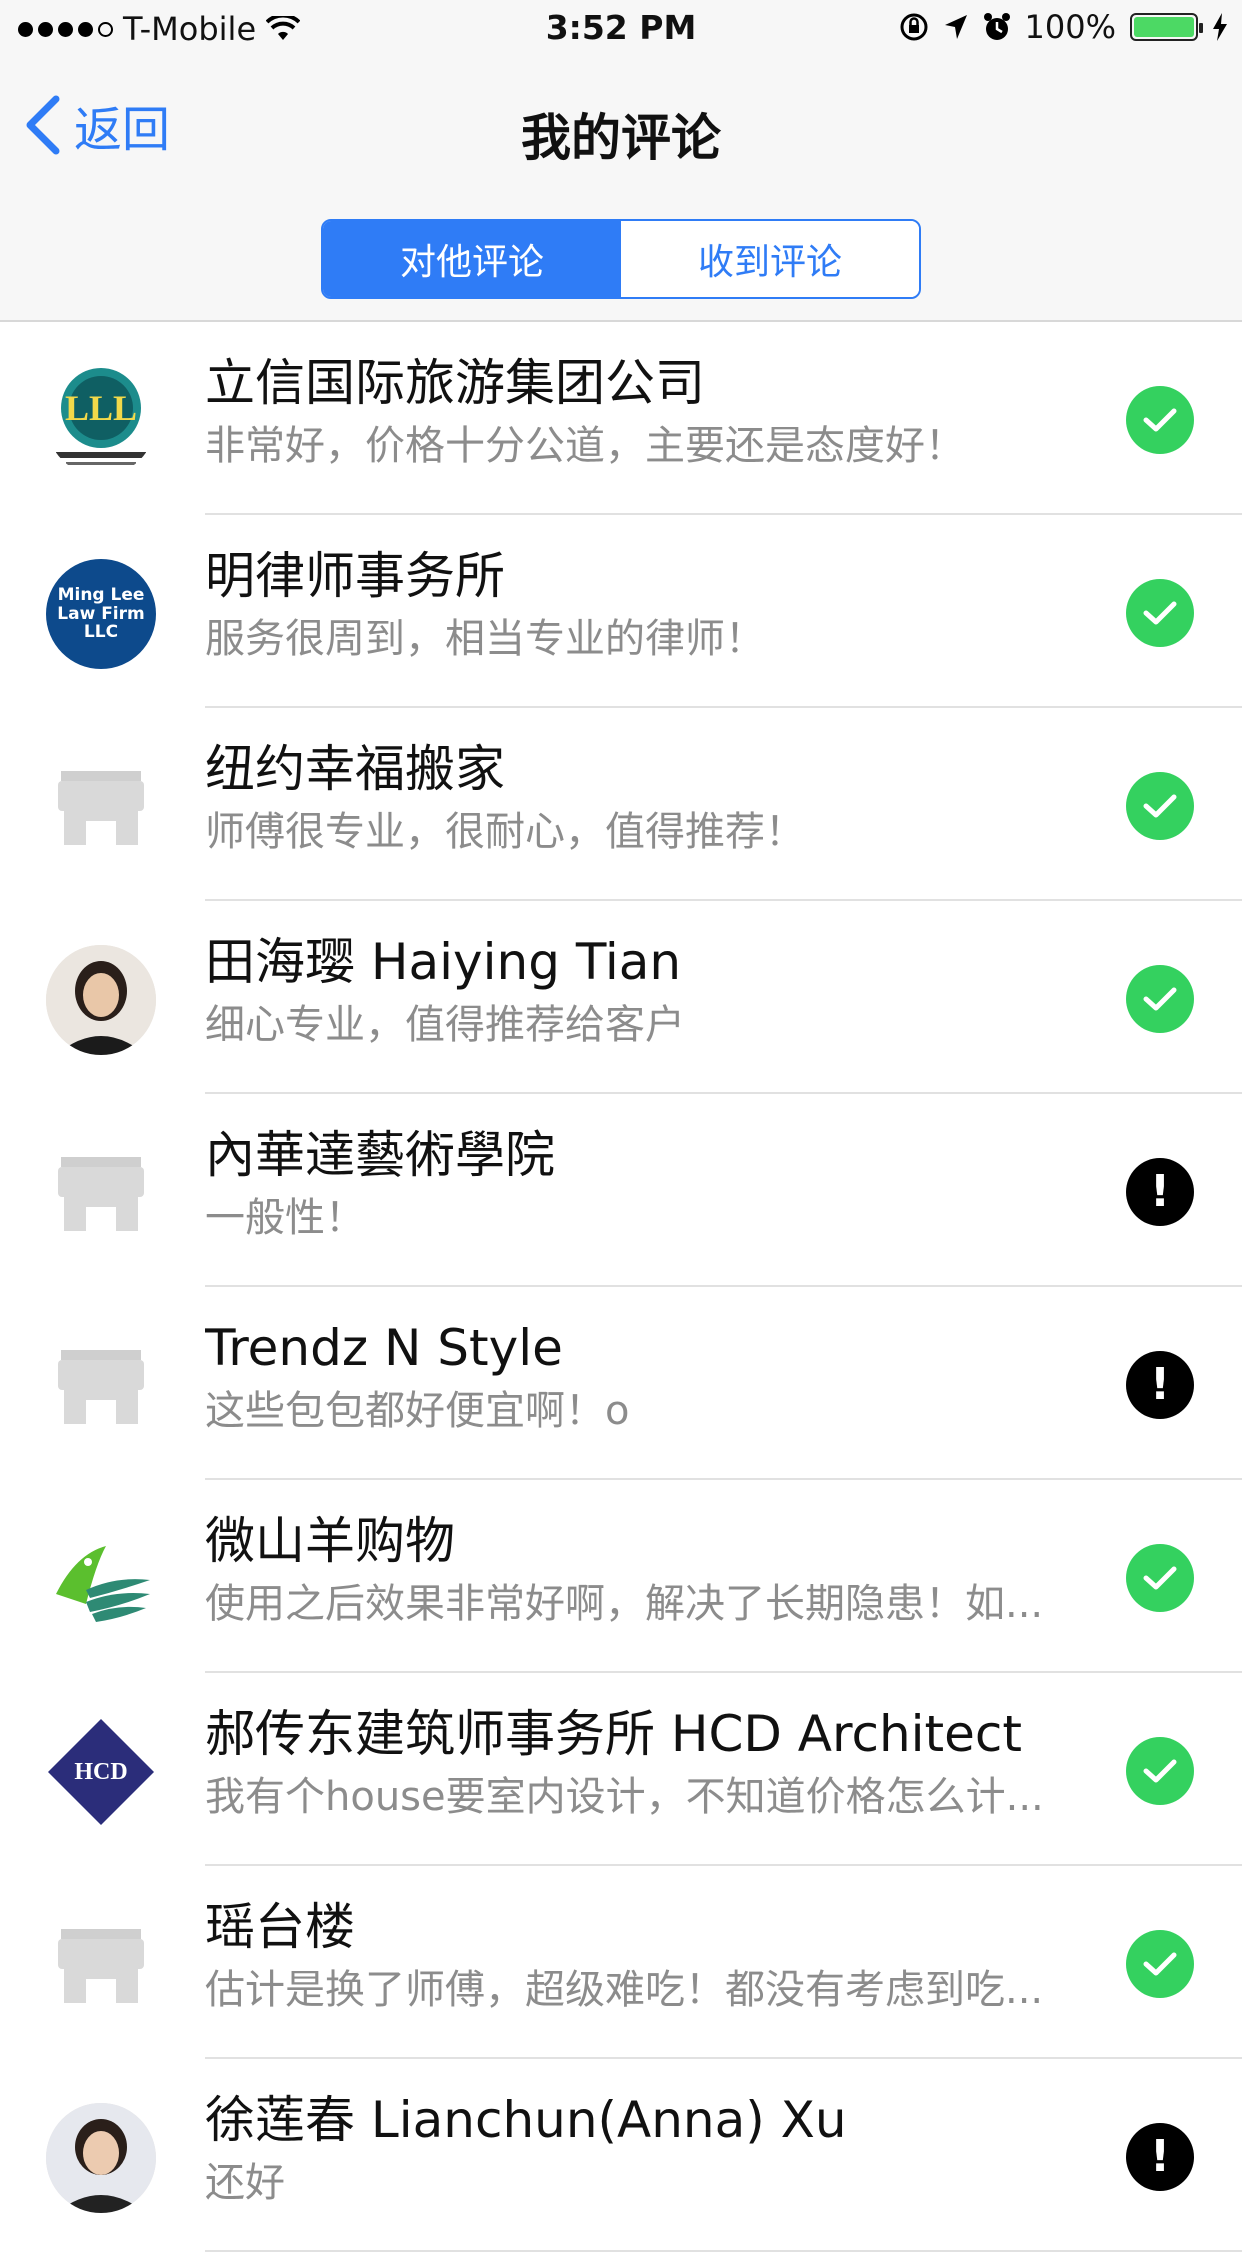 The image size is (1242, 2252). I want to click on avatar-logo-text: HCD, so click(100, 1772).